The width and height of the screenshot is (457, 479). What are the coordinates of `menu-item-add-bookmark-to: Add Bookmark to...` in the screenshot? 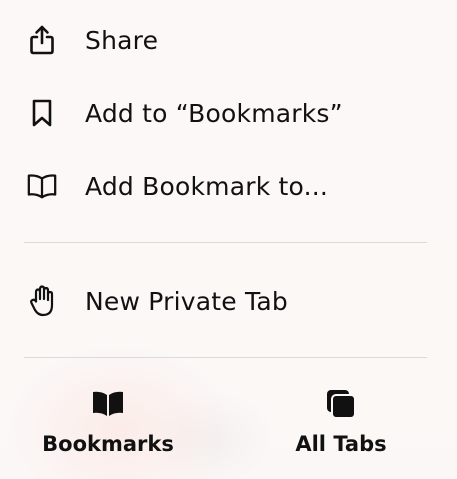 It's located at (228, 186).